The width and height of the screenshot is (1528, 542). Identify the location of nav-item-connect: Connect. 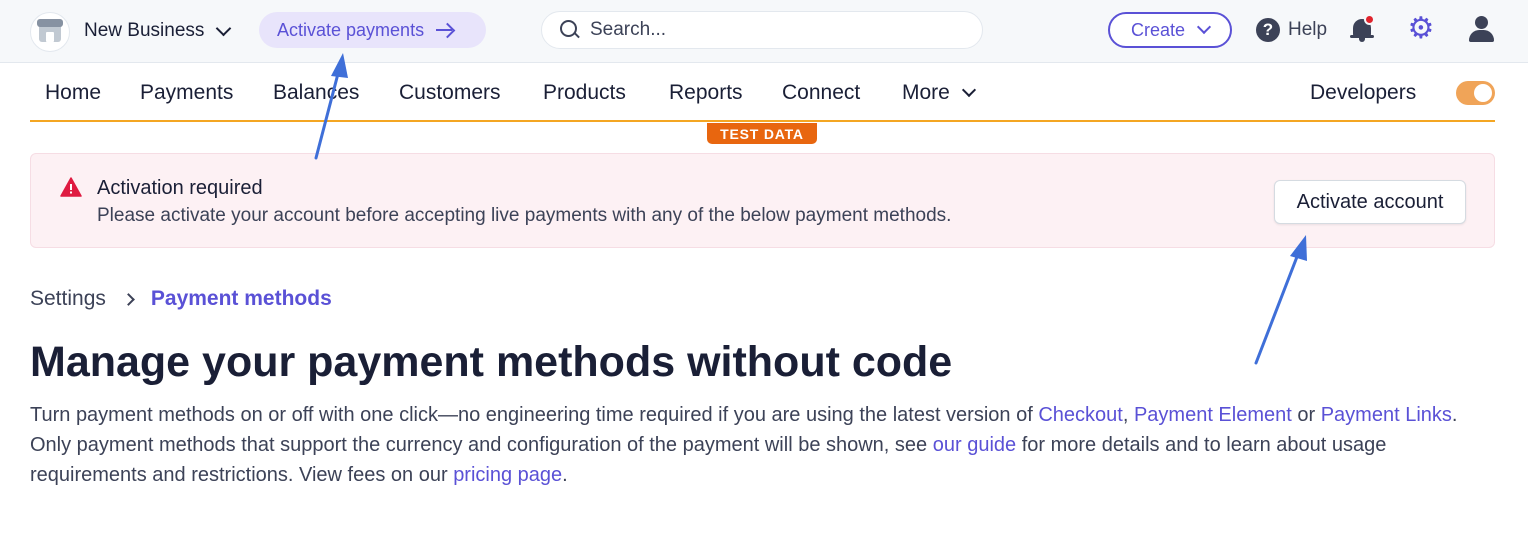
(821, 93).